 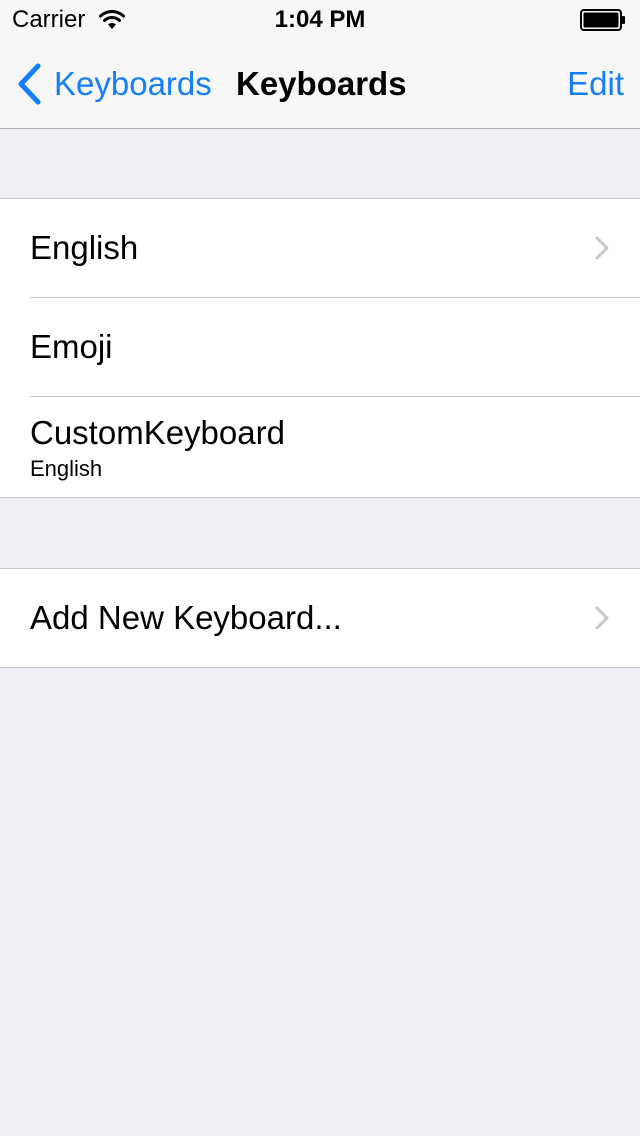 What do you see at coordinates (320, 248) in the screenshot?
I see `keyboard-row-english: English` at bounding box center [320, 248].